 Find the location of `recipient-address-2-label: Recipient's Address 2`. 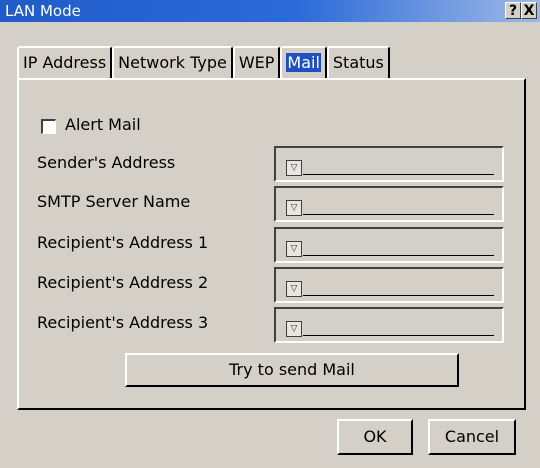

recipient-address-2-label: Recipient's Address 2 is located at coordinates (123, 282).